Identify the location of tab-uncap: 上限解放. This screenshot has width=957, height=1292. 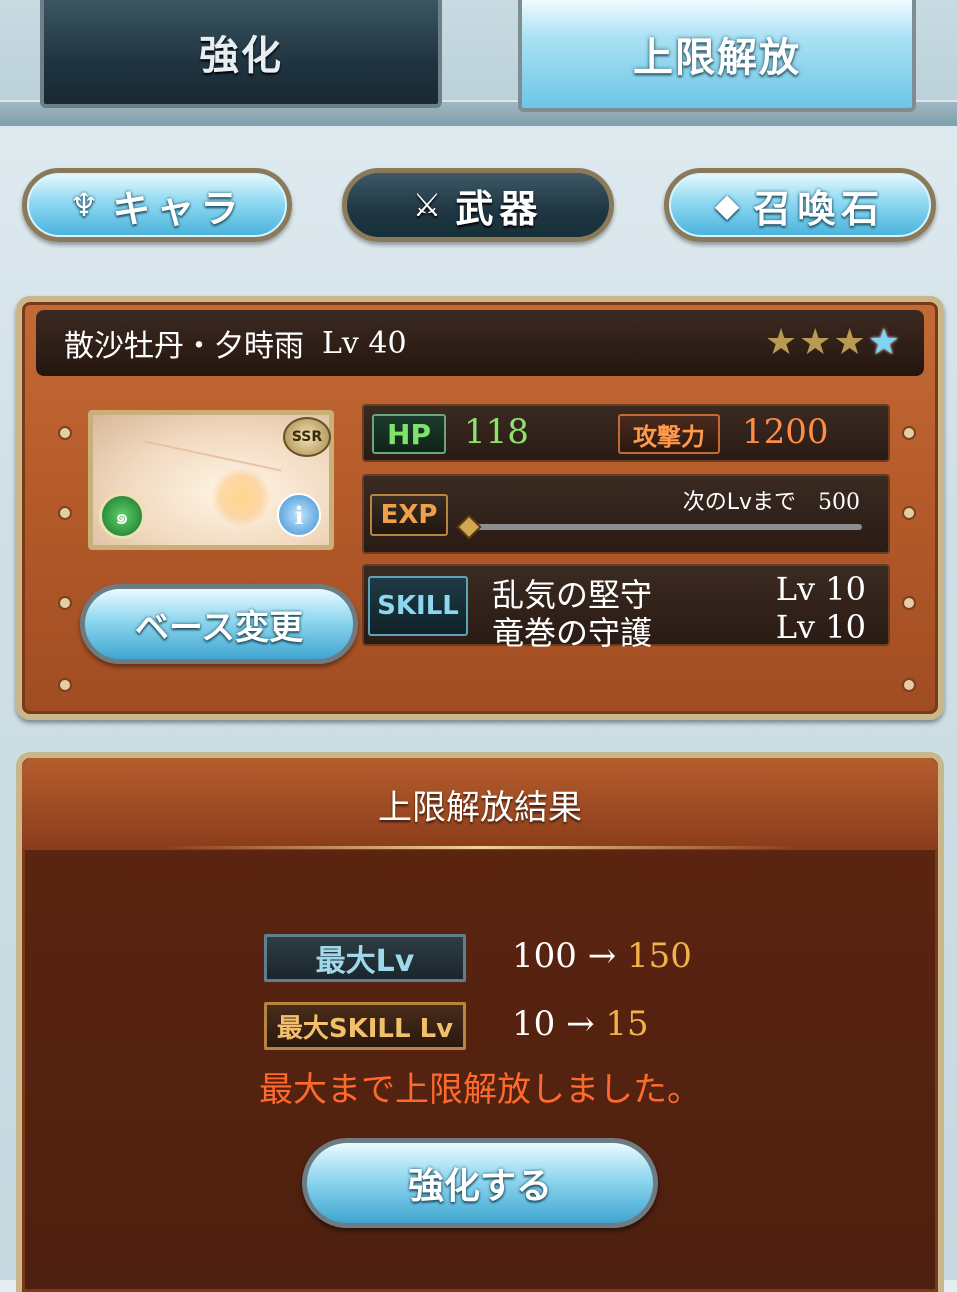
(717, 56).